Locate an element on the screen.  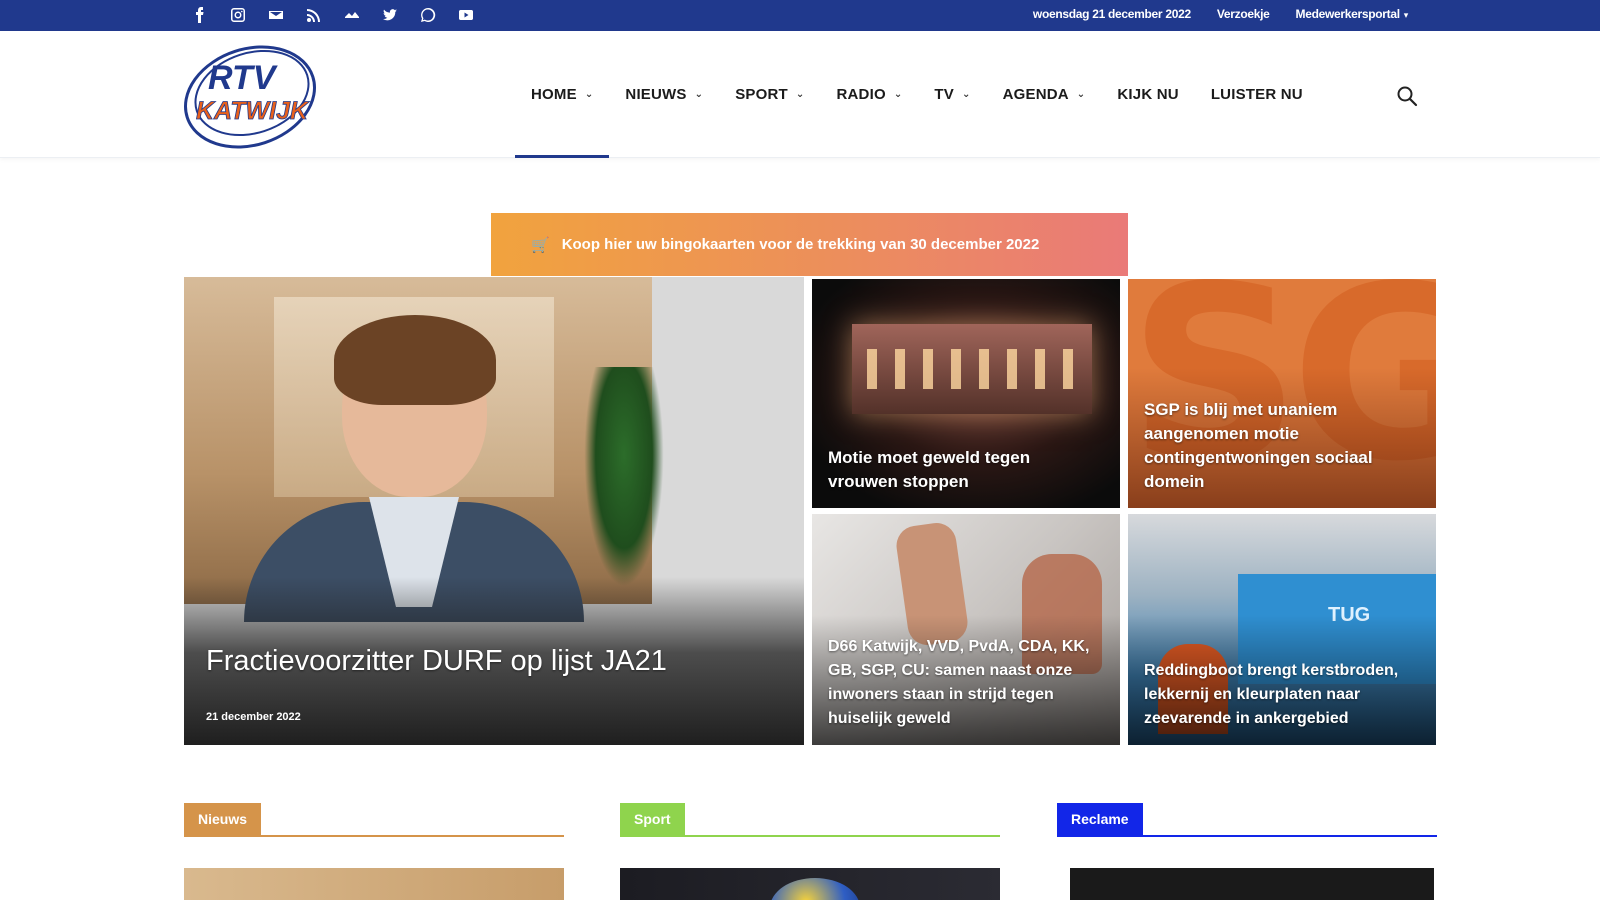
rss-icon is located at coordinates (314, 15).